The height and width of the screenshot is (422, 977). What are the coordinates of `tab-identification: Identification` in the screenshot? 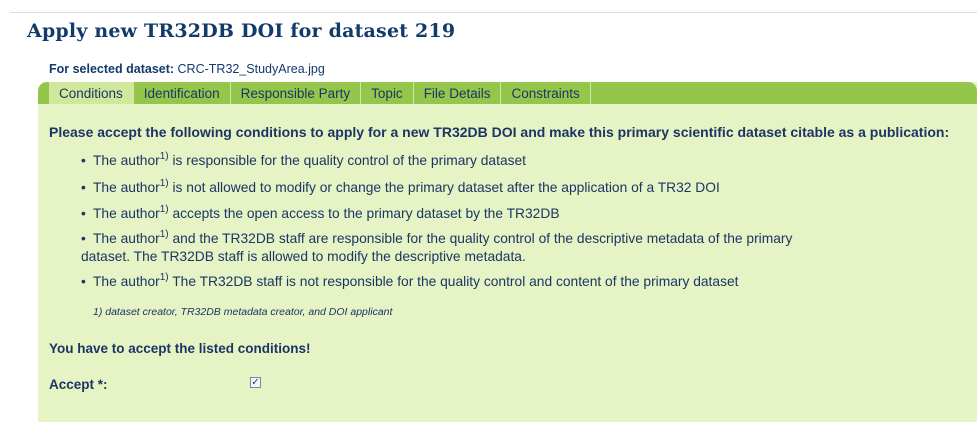 It's located at (182, 93).